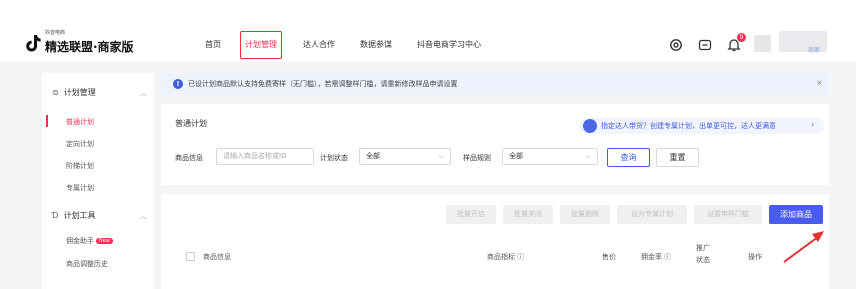 The image size is (856, 289). Describe the element at coordinates (550, 156) in the screenshot. I see `sample-rule-select: 全部 ⌵` at that location.